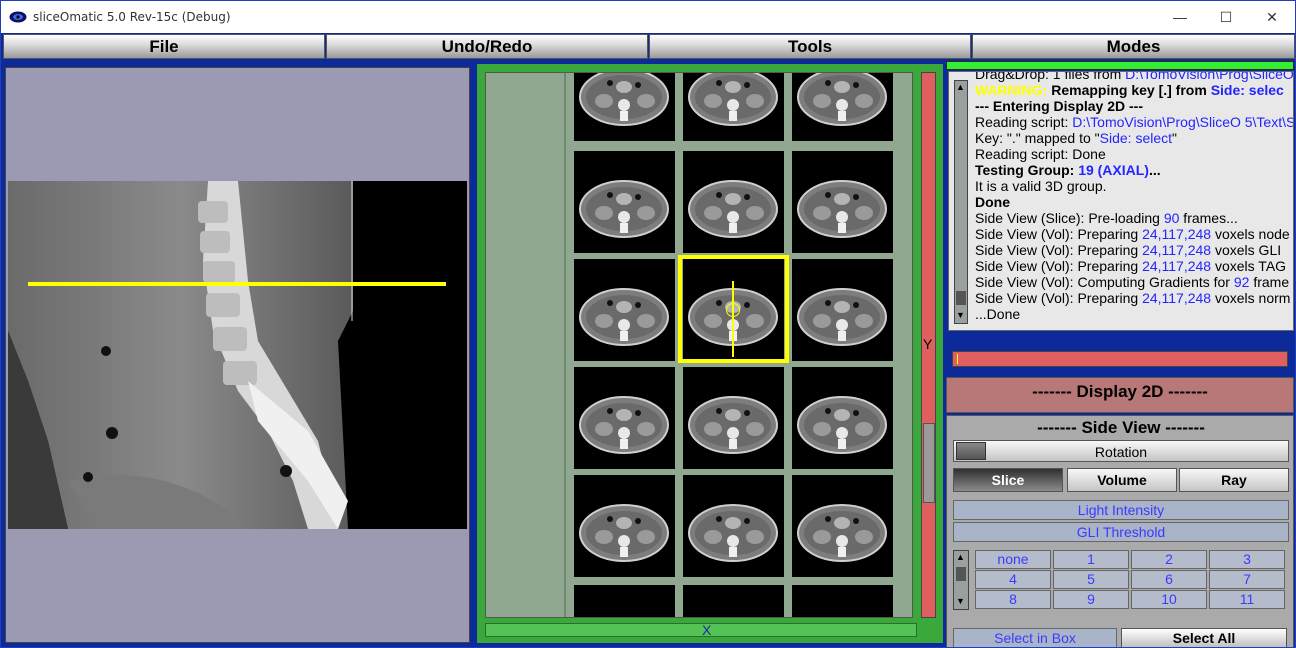 This screenshot has height=648, width=1296. What do you see at coordinates (1246, 250) in the screenshot?
I see `log-segment: voxels GLI` at bounding box center [1246, 250].